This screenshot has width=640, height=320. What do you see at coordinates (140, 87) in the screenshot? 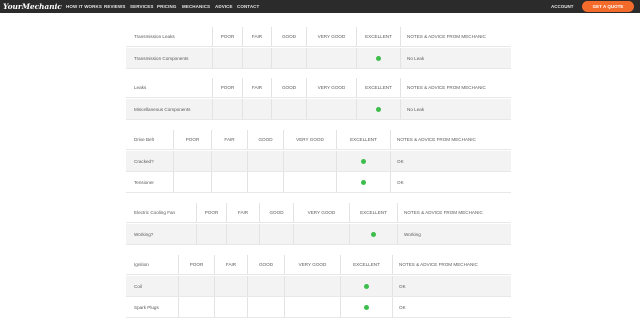
I see `section-title: Leaks` at bounding box center [140, 87].